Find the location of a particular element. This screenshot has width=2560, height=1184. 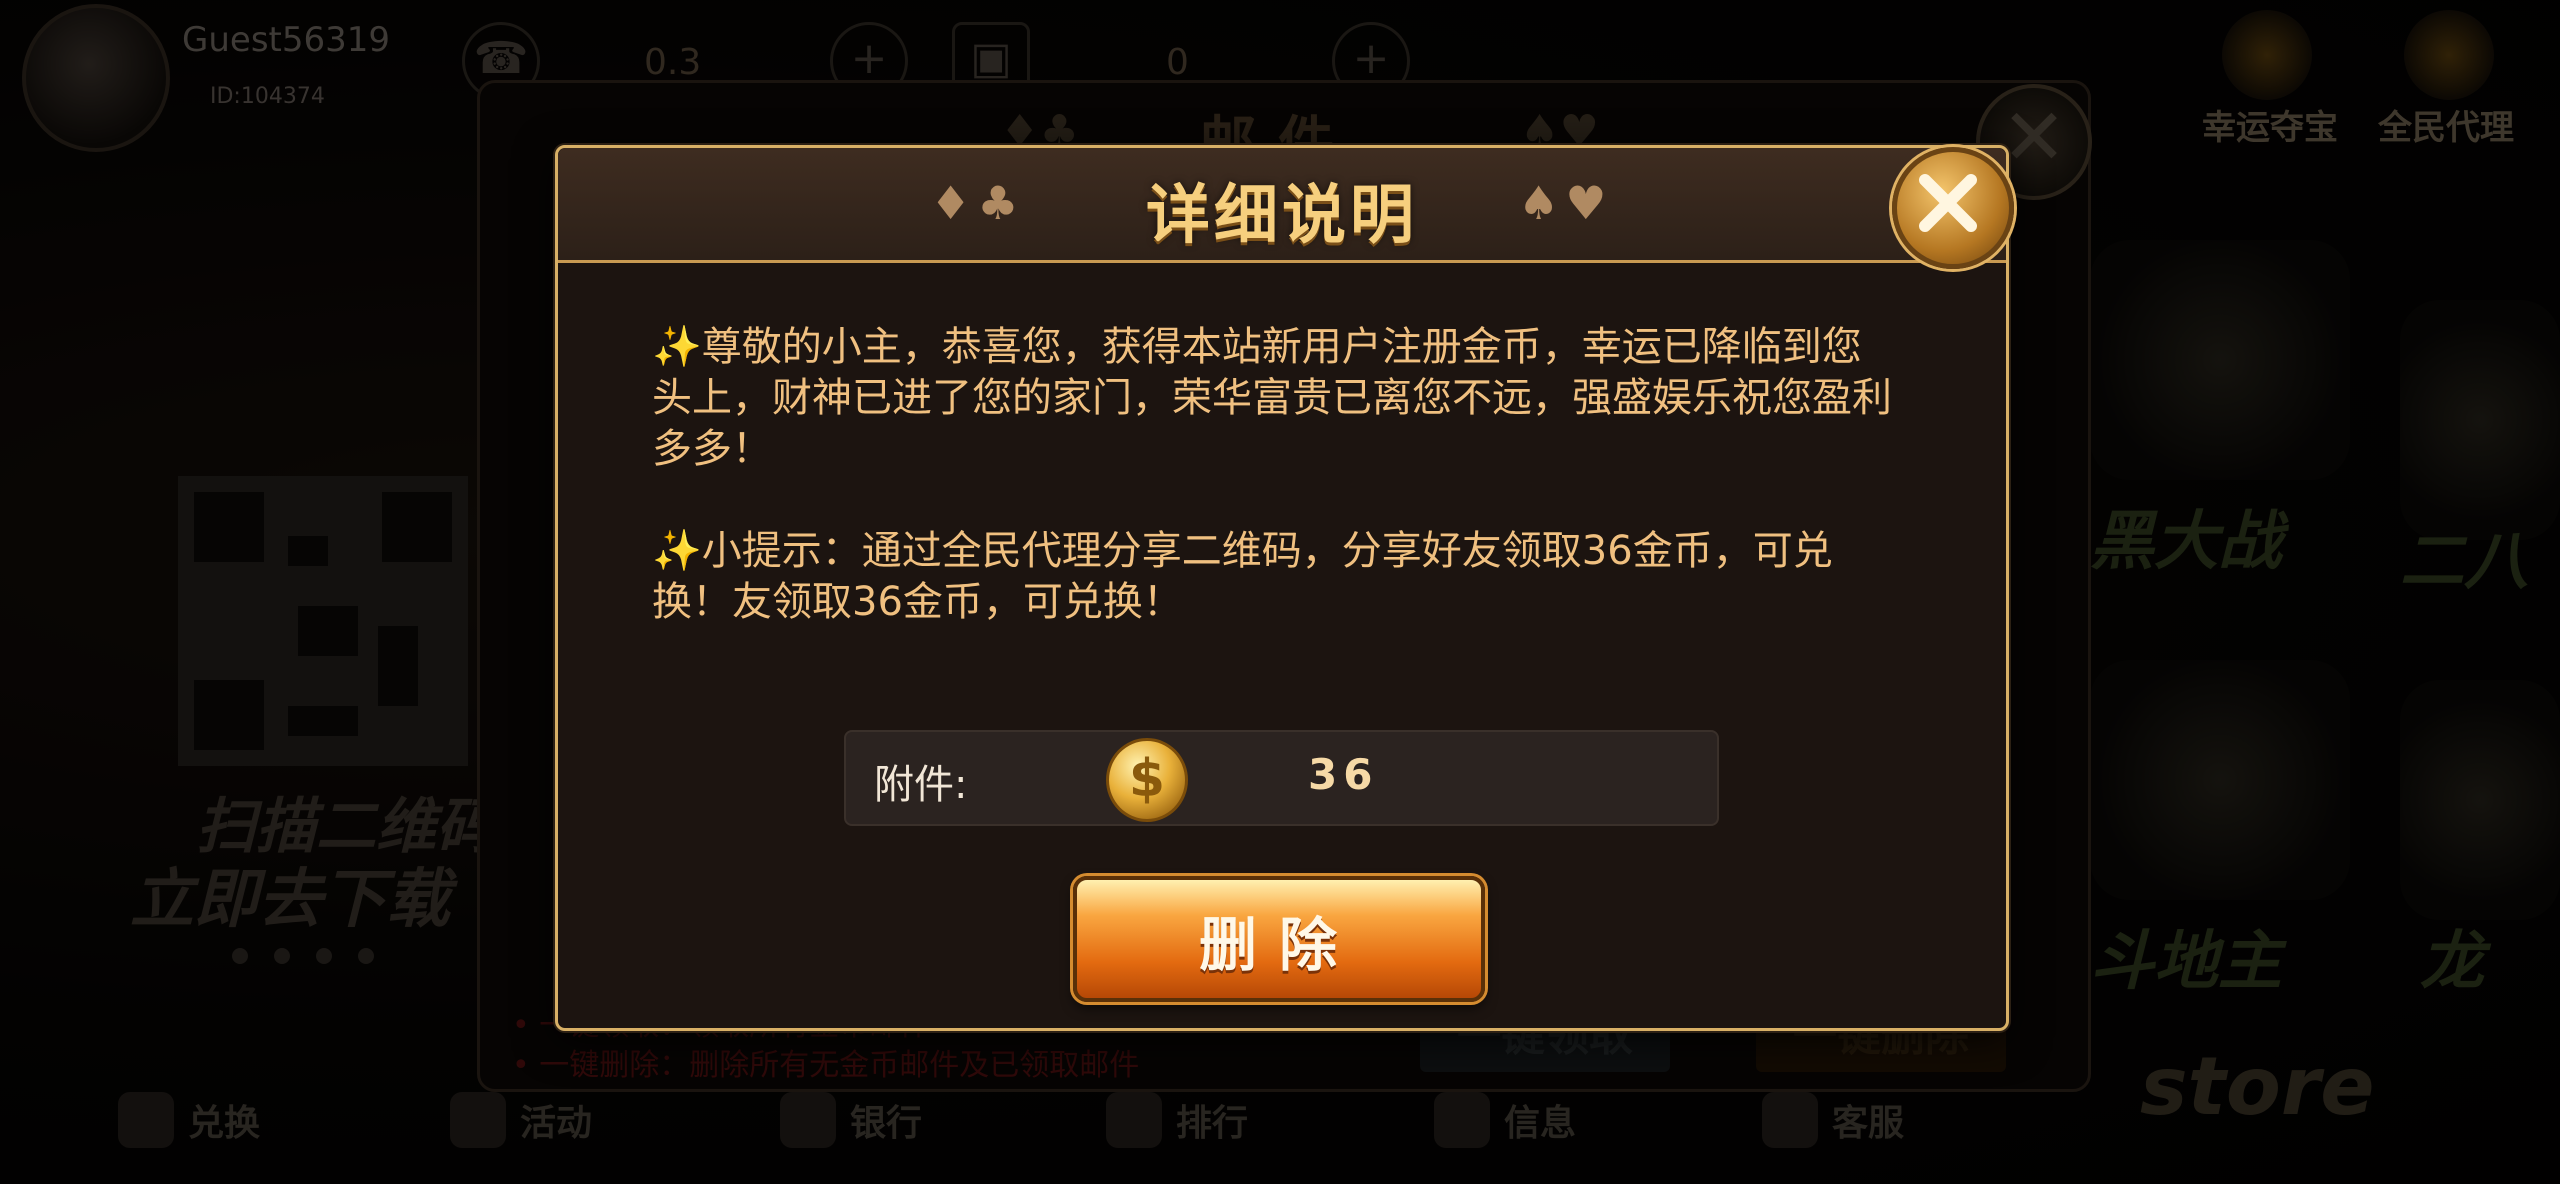

nav-message-label: 信息 is located at coordinates (1540, 1123).